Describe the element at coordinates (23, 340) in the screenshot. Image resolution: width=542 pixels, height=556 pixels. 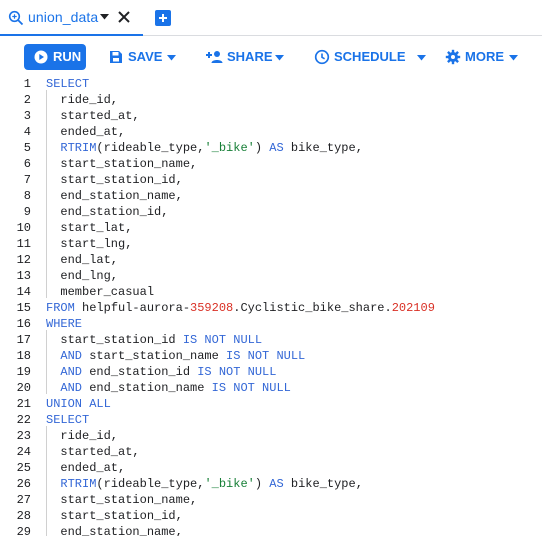
I see `line-number: 17` at that location.